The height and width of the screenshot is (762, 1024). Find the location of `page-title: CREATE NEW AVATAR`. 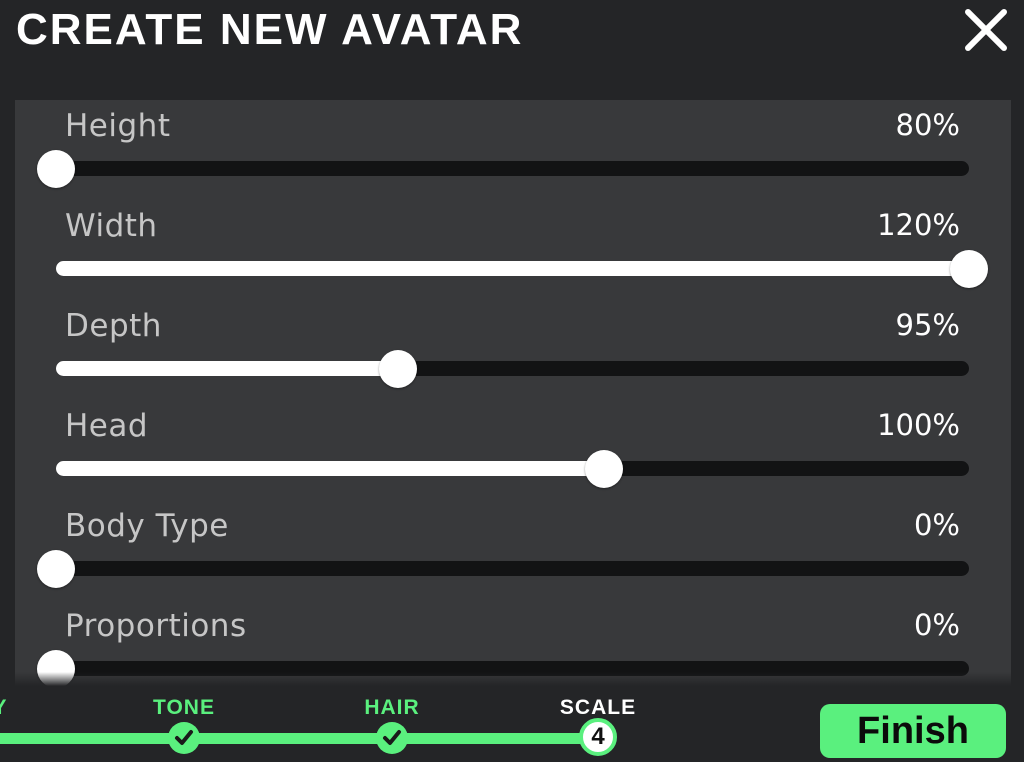

page-title: CREATE NEW AVATAR is located at coordinates (270, 29).